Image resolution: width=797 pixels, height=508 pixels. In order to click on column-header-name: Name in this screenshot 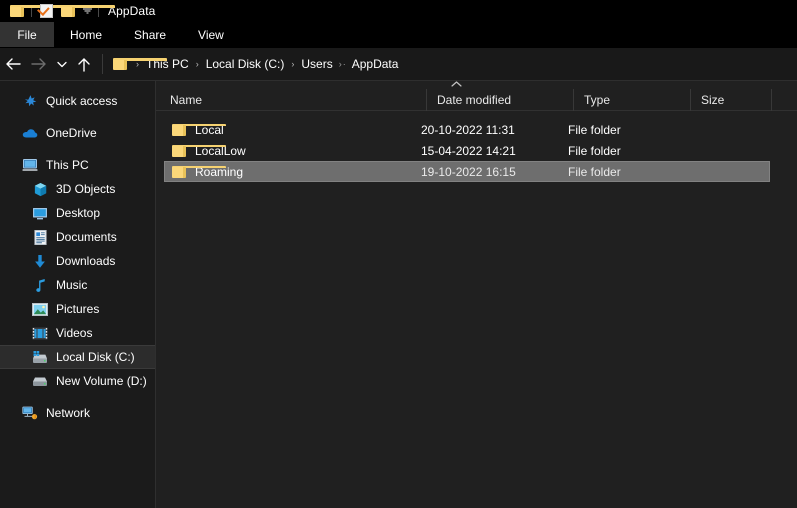, I will do `click(291, 100)`.